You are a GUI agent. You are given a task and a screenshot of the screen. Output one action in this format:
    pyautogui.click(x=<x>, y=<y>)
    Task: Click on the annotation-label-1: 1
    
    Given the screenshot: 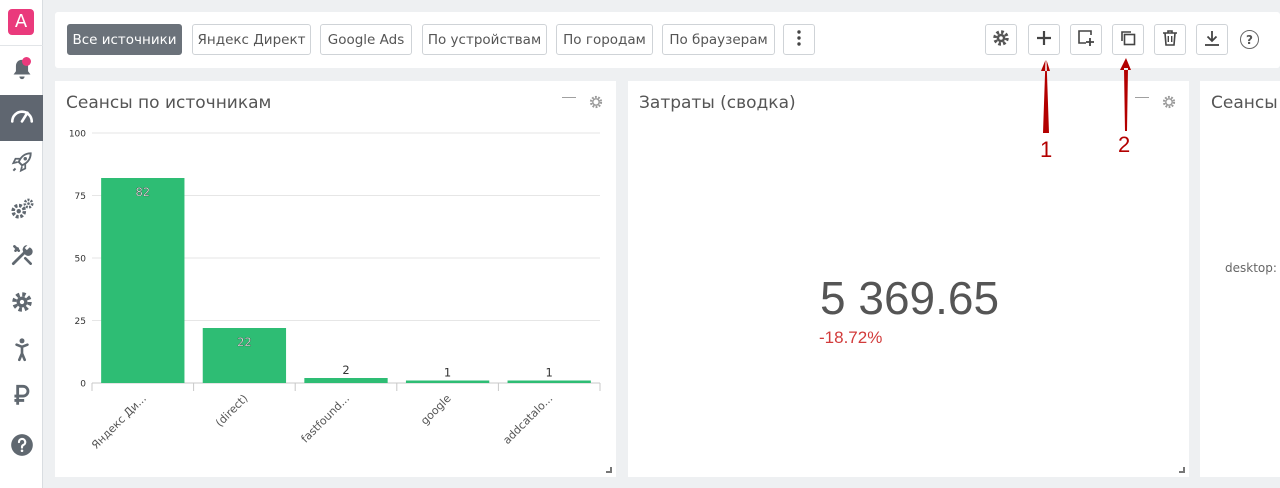 What is the action you would take?
    pyautogui.click(x=1046, y=149)
    